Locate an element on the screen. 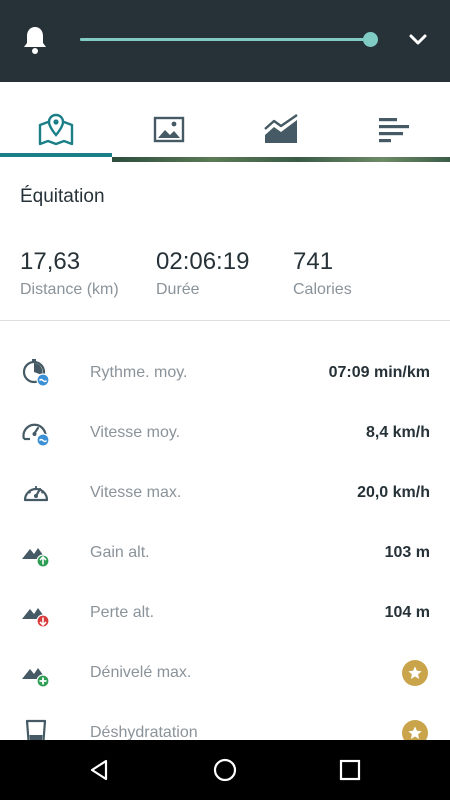 The image size is (450, 800). max-elevation-icon is located at coordinates (36, 678).